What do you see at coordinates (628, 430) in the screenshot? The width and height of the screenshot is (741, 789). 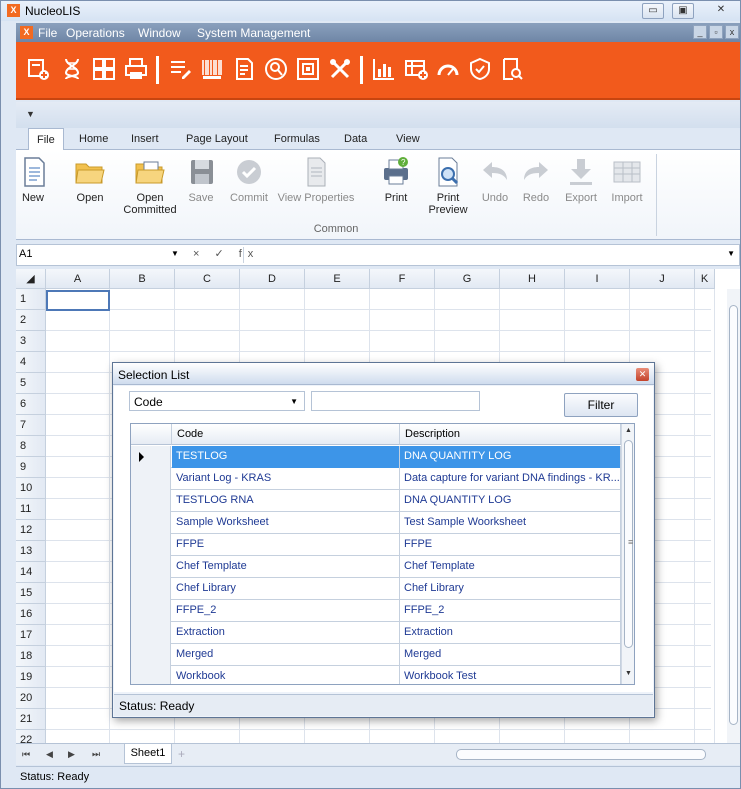 I see `scroll-up-icon: ▲` at bounding box center [628, 430].